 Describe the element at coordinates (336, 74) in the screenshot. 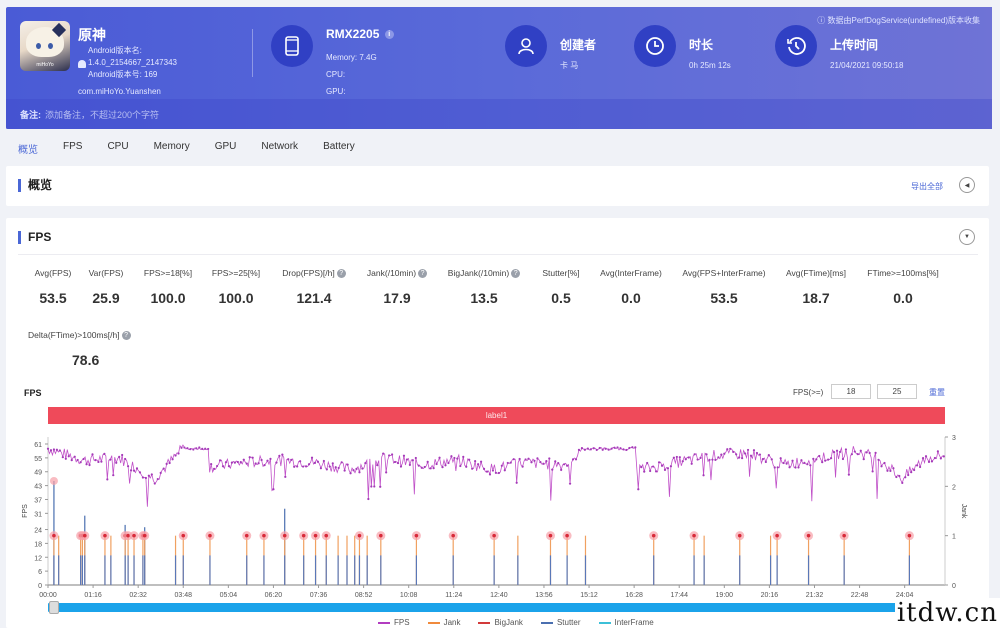

I see `device-cpu: CPU:` at that location.